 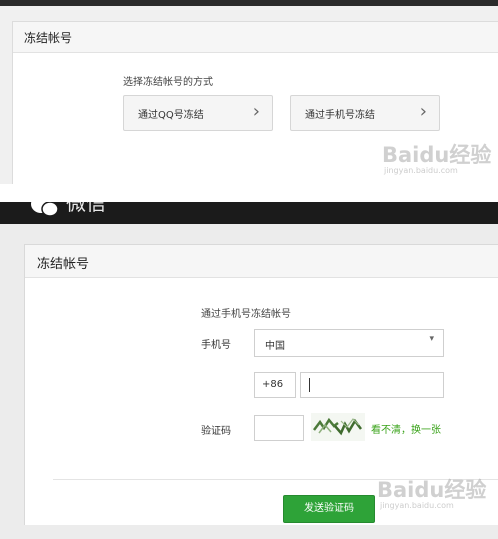 What do you see at coordinates (275, 346) in the screenshot?
I see `country-value: 中国` at bounding box center [275, 346].